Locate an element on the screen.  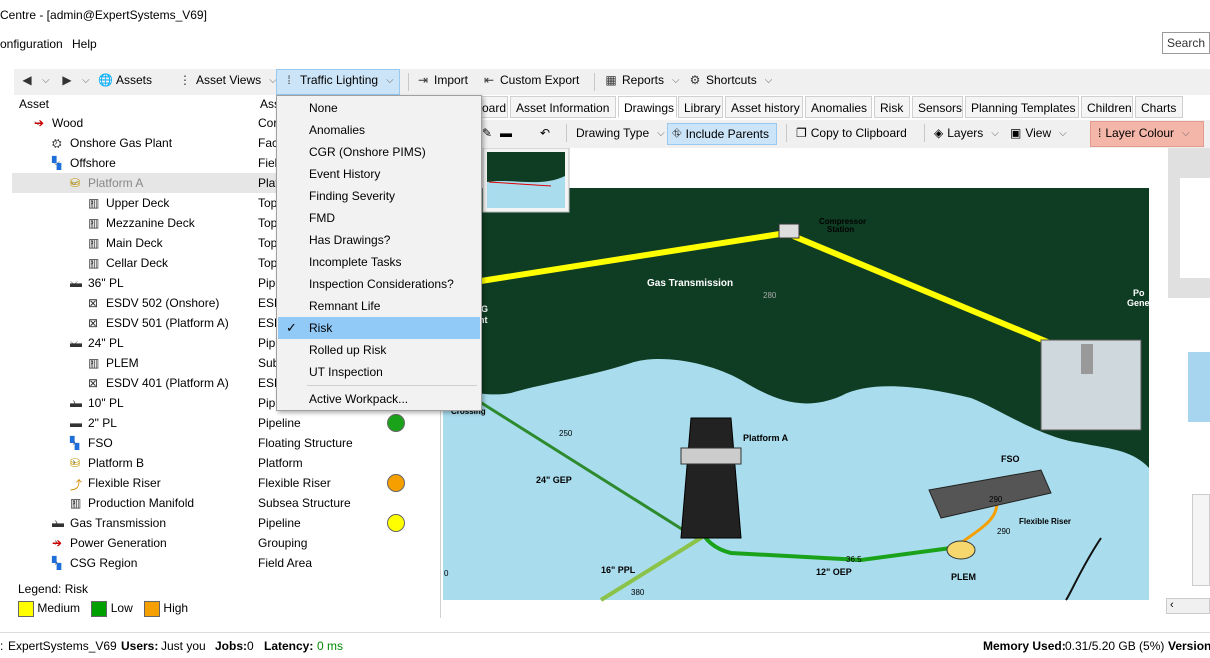
tab-children: Children is located at coordinates (1107, 107).